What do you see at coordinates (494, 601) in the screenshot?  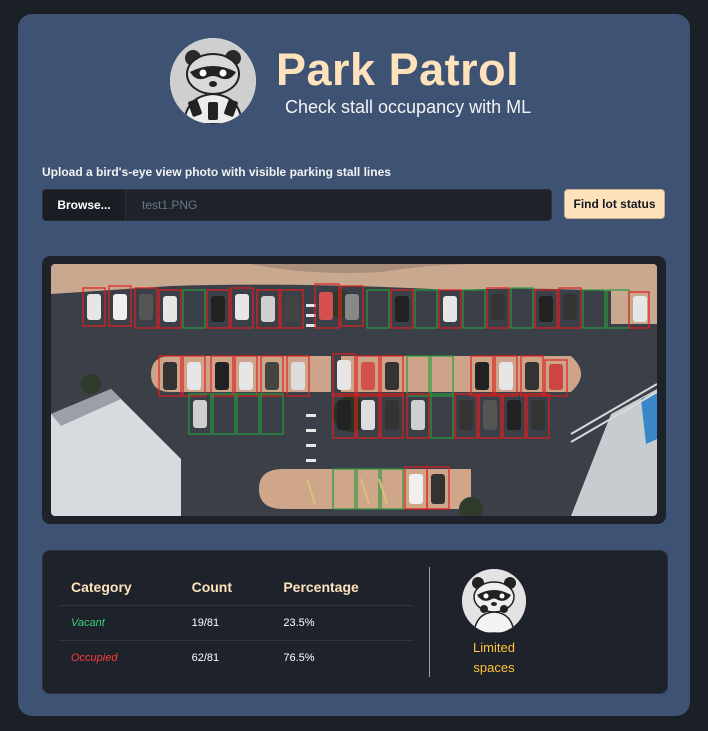 I see `worried-raccoon-icon` at bounding box center [494, 601].